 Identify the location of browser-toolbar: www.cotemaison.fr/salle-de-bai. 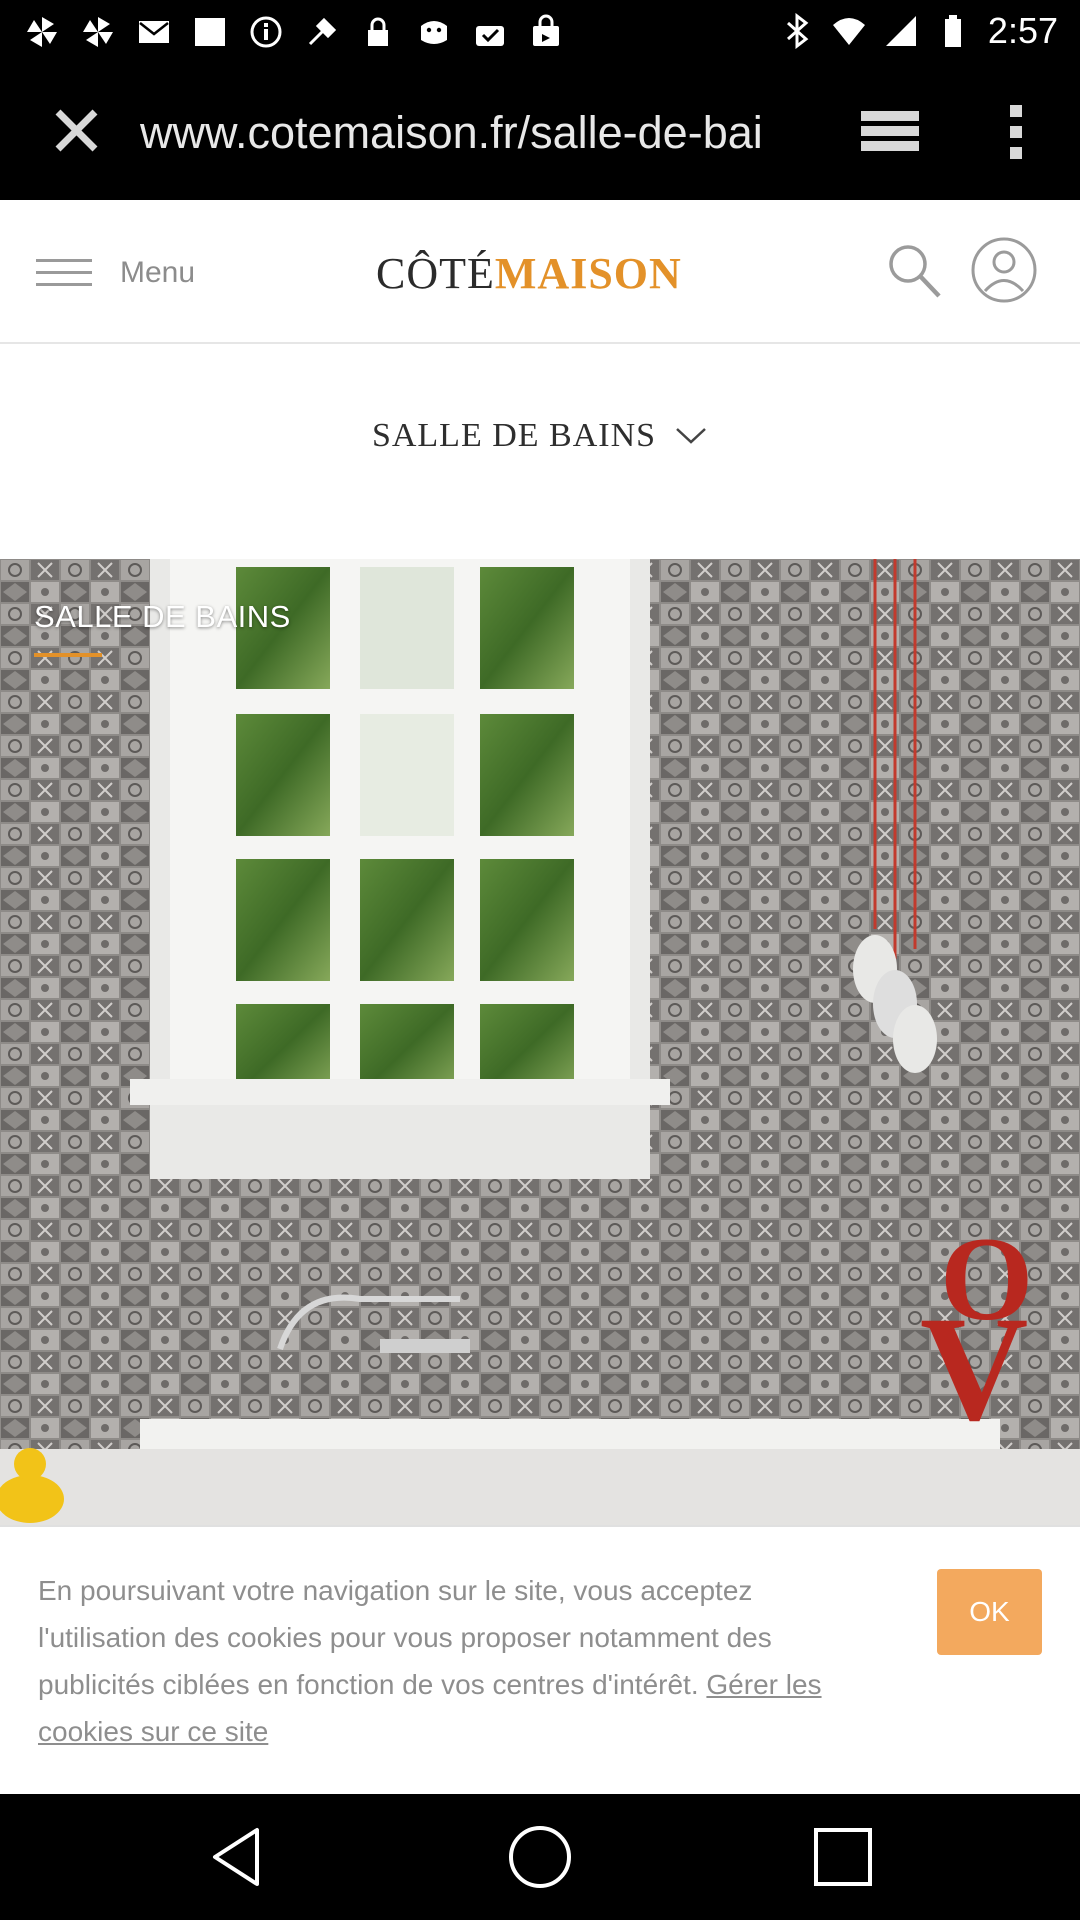
(540, 163).